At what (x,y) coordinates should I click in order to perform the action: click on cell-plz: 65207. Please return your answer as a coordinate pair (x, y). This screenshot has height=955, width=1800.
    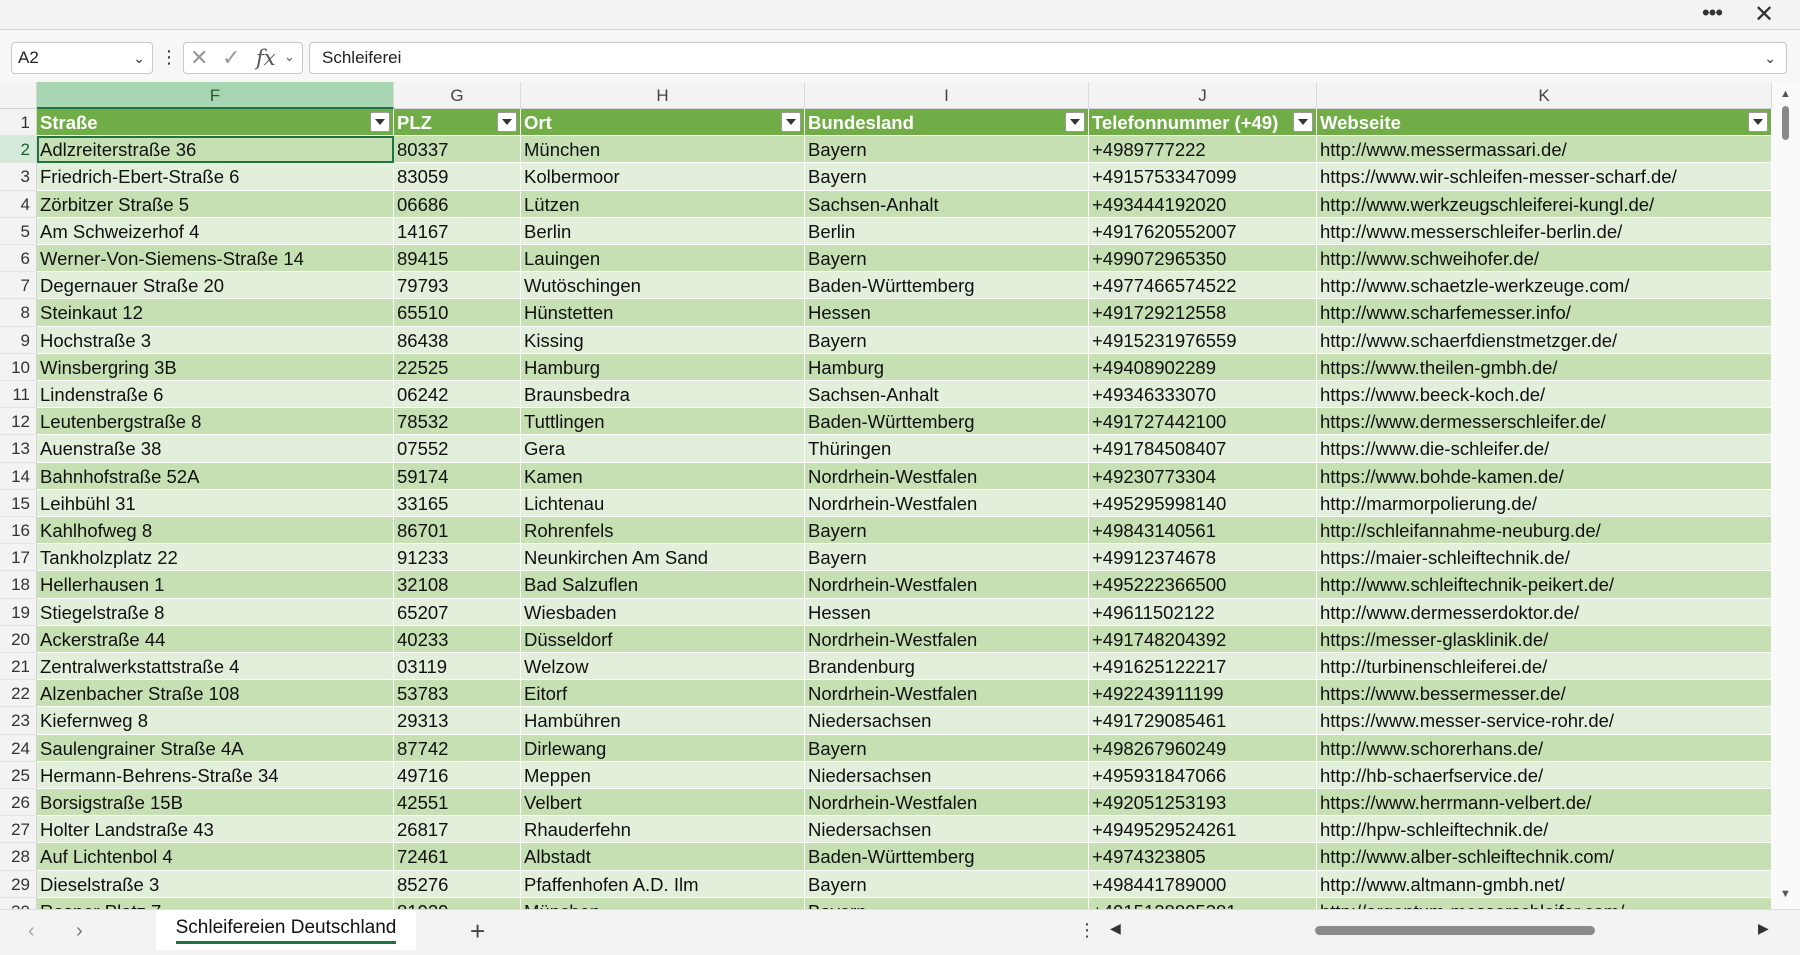
    Looking at the image, I should click on (457, 612).